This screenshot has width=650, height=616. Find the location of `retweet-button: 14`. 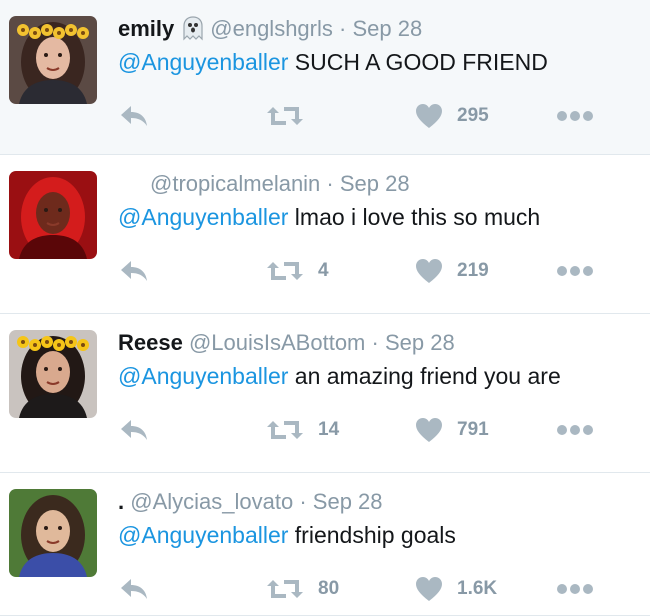

retweet-button: 14 is located at coordinates (302, 430).